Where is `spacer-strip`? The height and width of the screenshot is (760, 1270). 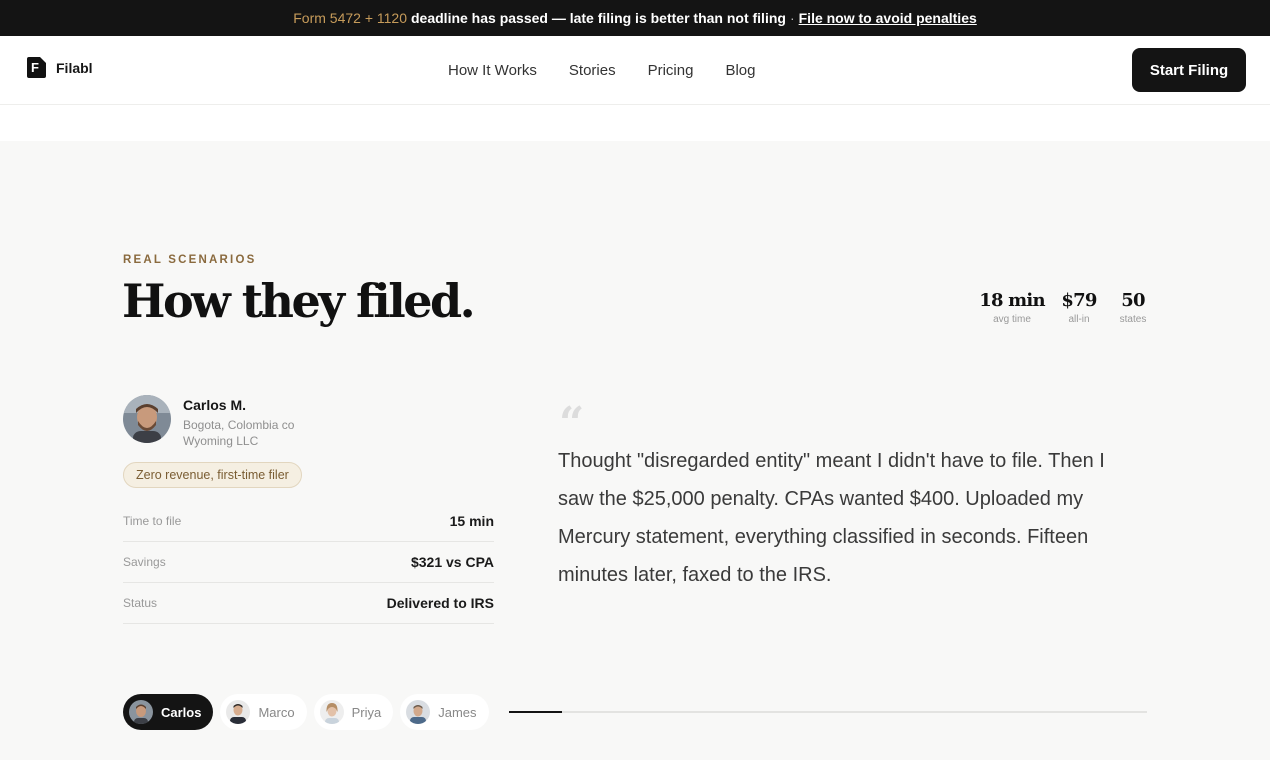
spacer-strip is located at coordinates (635, 123).